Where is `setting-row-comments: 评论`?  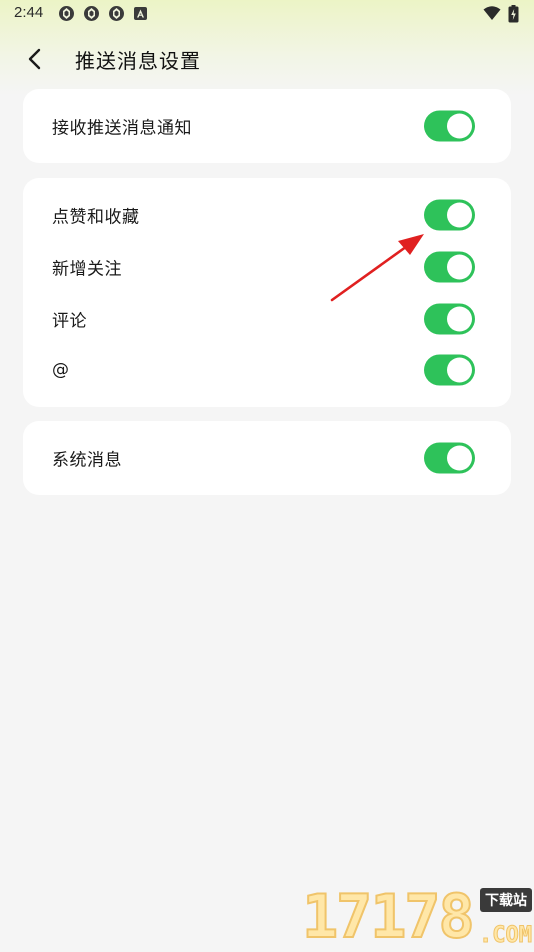 setting-row-comments: 评论 is located at coordinates (267, 319).